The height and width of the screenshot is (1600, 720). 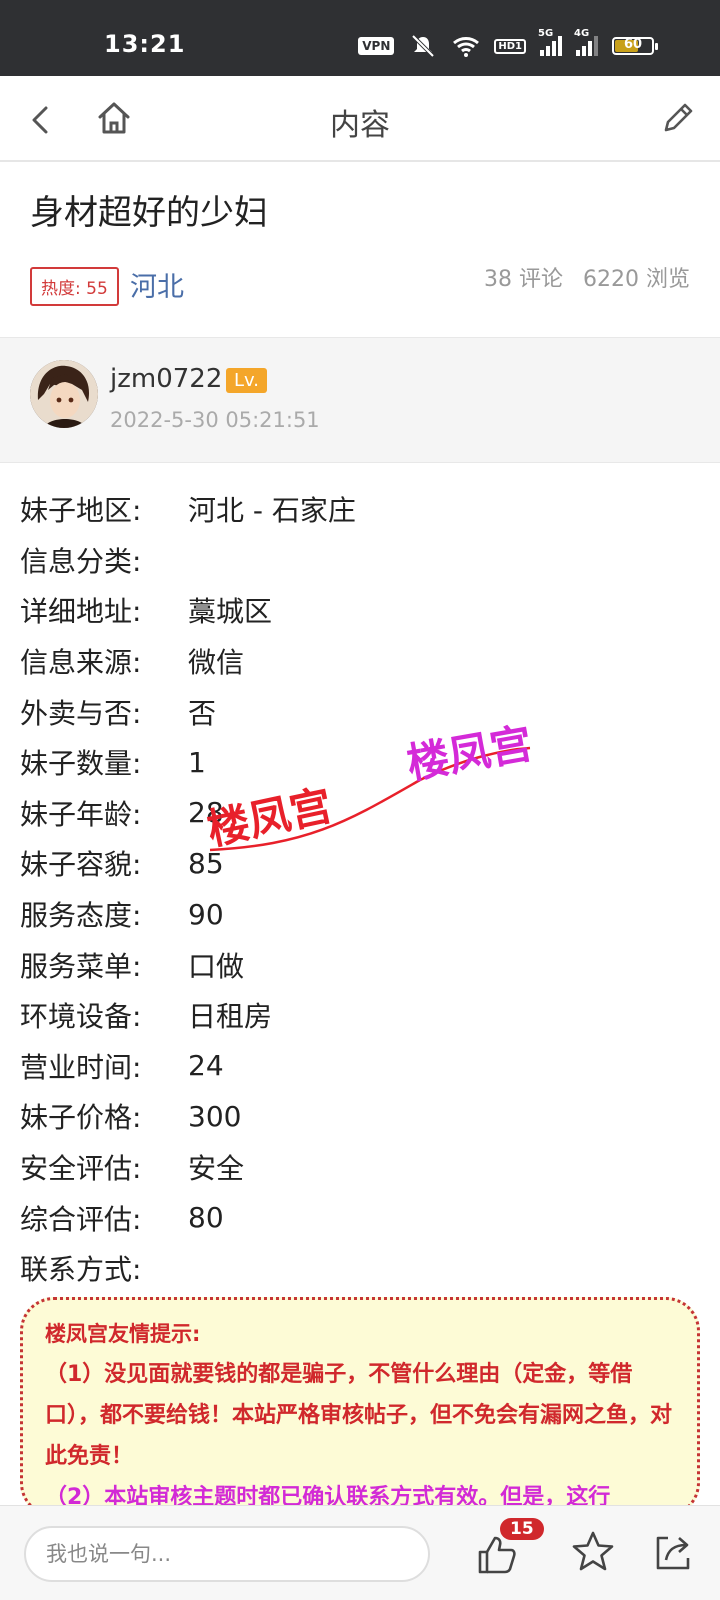 I want to click on star-icon, so click(x=593, y=1551).